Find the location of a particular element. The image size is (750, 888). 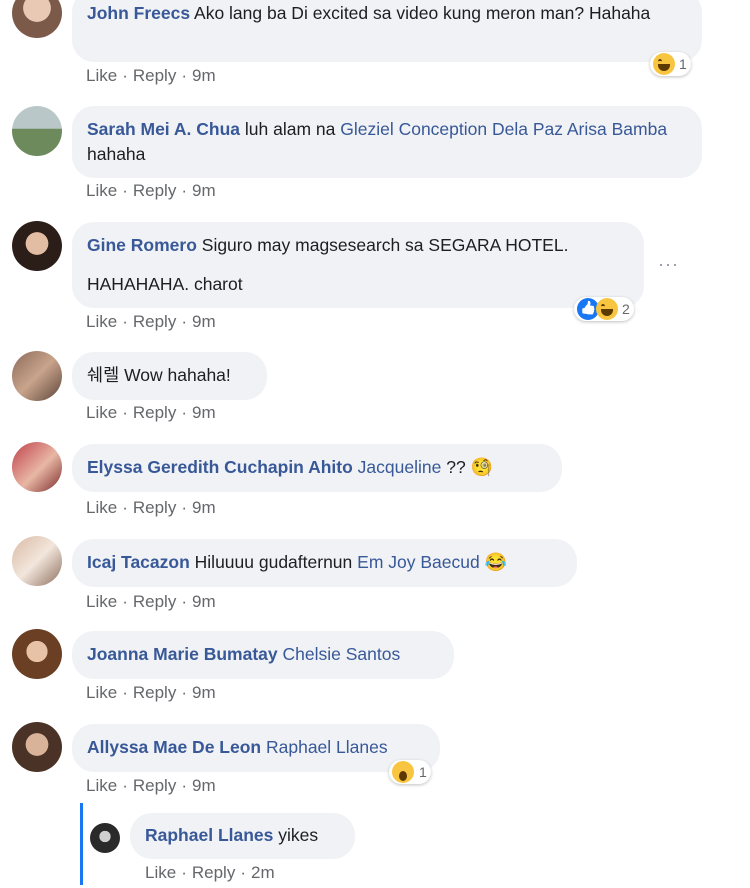

comment-text: HAHAHAHA. charot is located at coordinates (165, 284).